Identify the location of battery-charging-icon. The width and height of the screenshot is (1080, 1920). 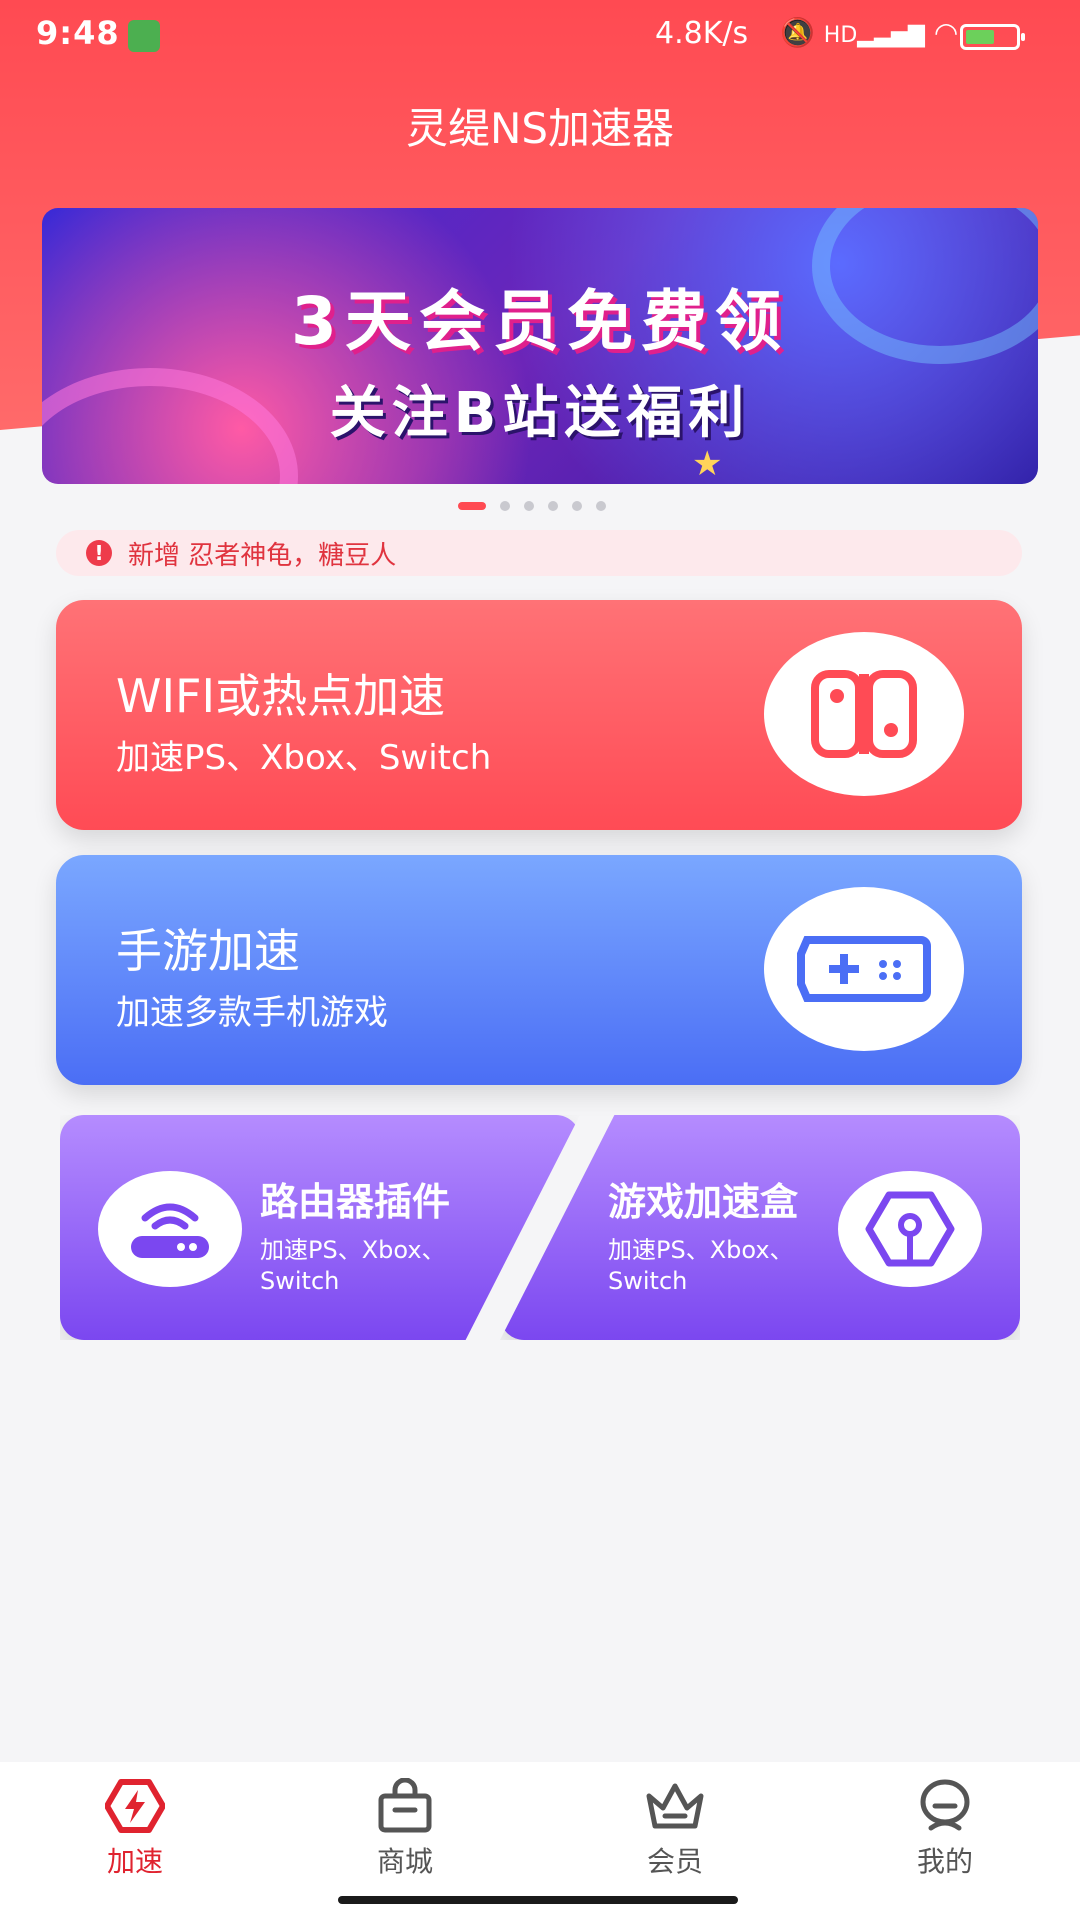
(992, 37).